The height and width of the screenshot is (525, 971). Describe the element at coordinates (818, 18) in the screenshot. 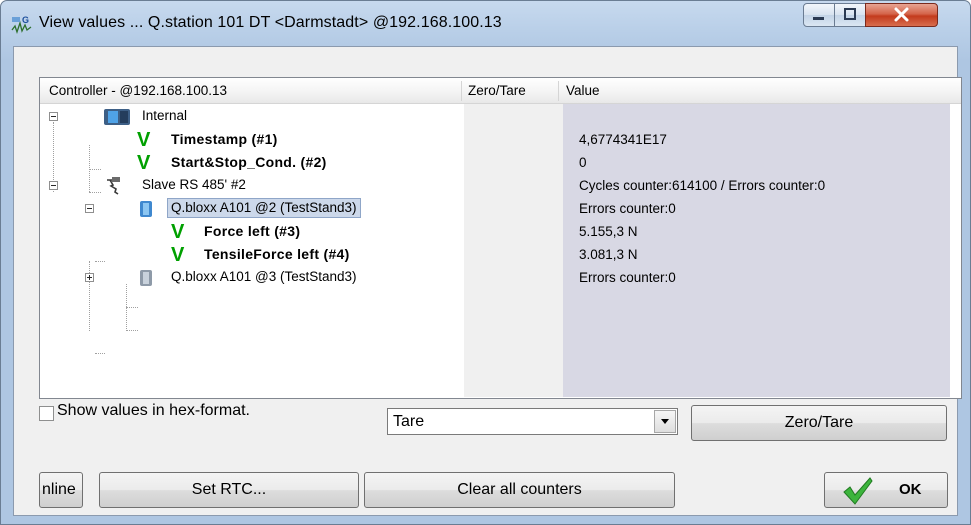

I see `minimize-icon` at that location.